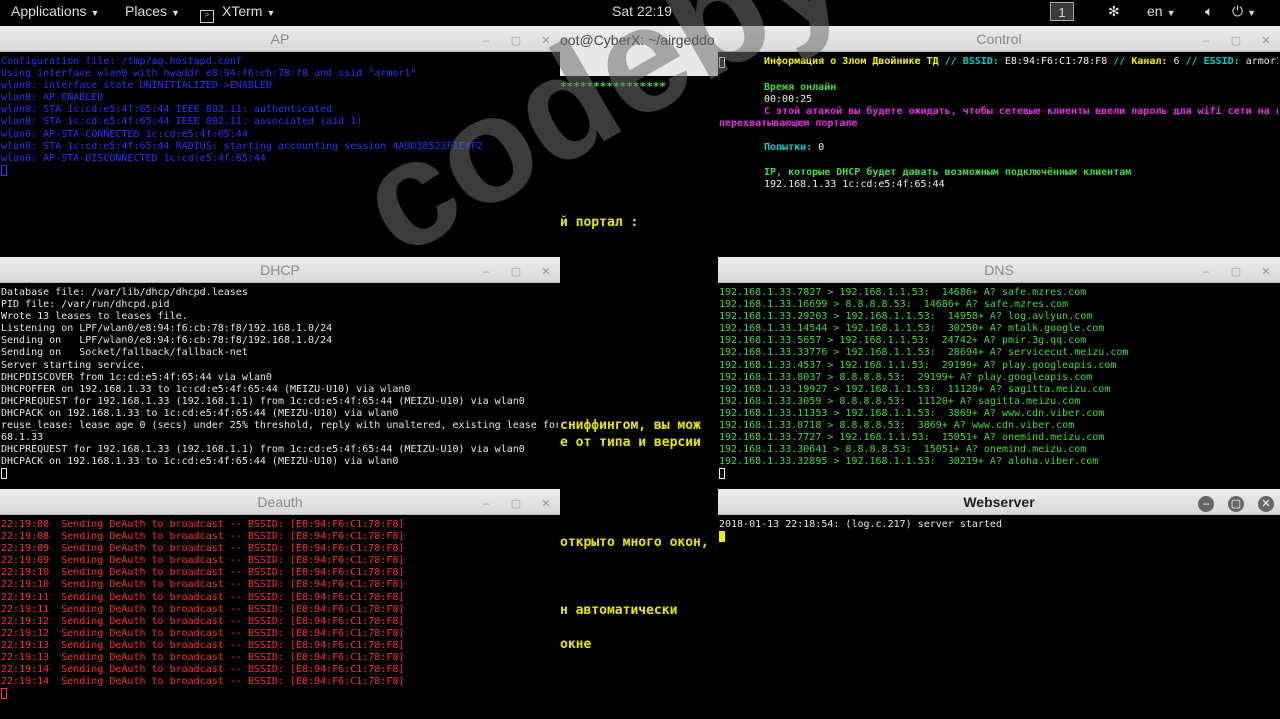  What do you see at coordinates (1056, 61) in the screenshot?
I see `bssid-value: E8:94:F6:C1:78:F8` at bounding box center [1056, 61].